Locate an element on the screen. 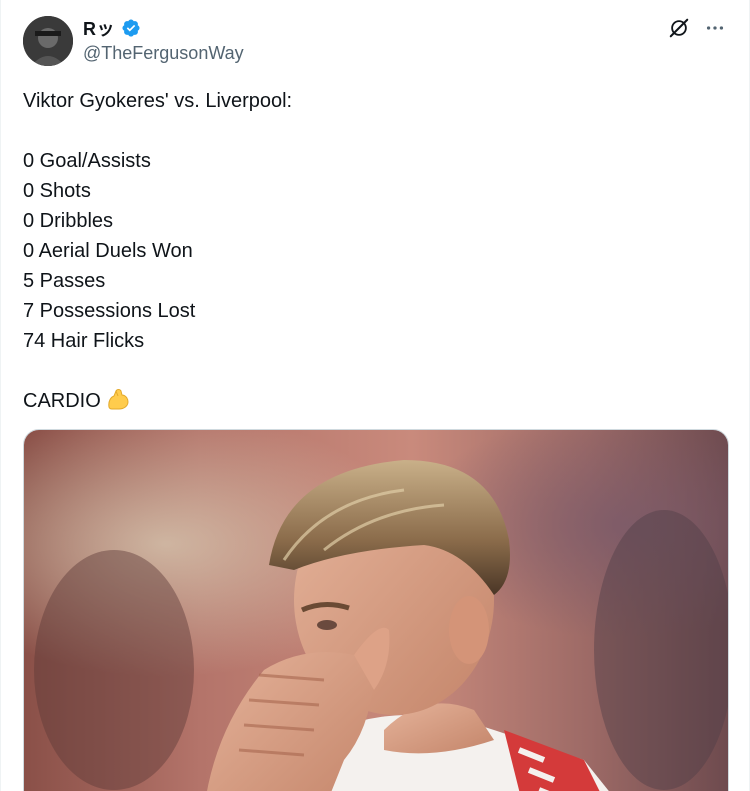 This screenshot has height=791, width=750. tweet-title-line: Viktor Gyokeres' vs. Liverpool: is located at coordinates (158, 101).